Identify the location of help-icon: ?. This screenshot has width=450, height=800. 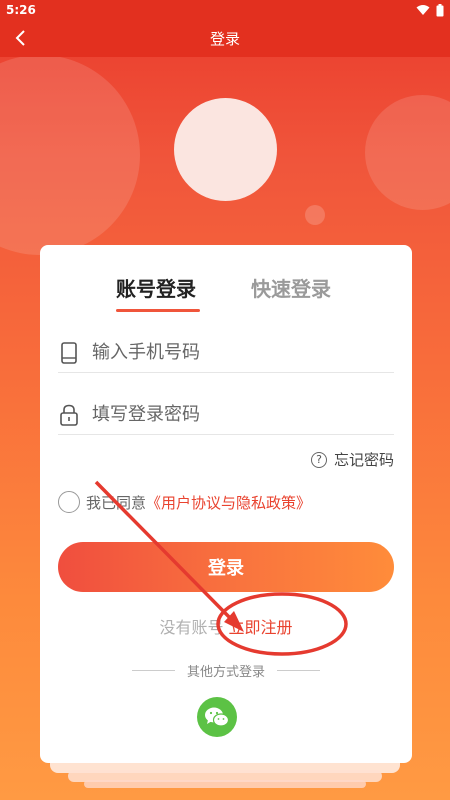
(318, 459).